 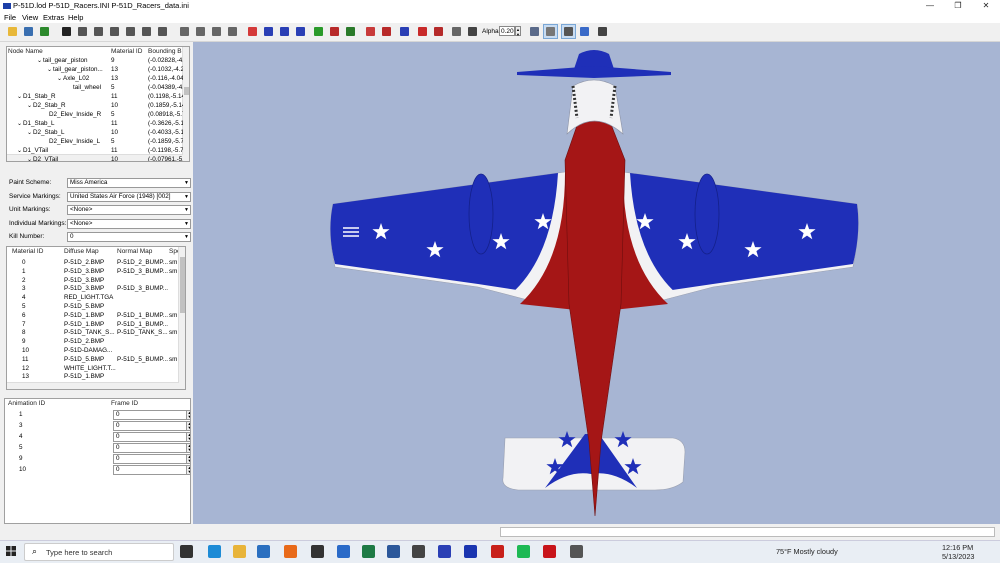 I want to click on normal-map-header: Normal Map, so click(x=134, y=251).